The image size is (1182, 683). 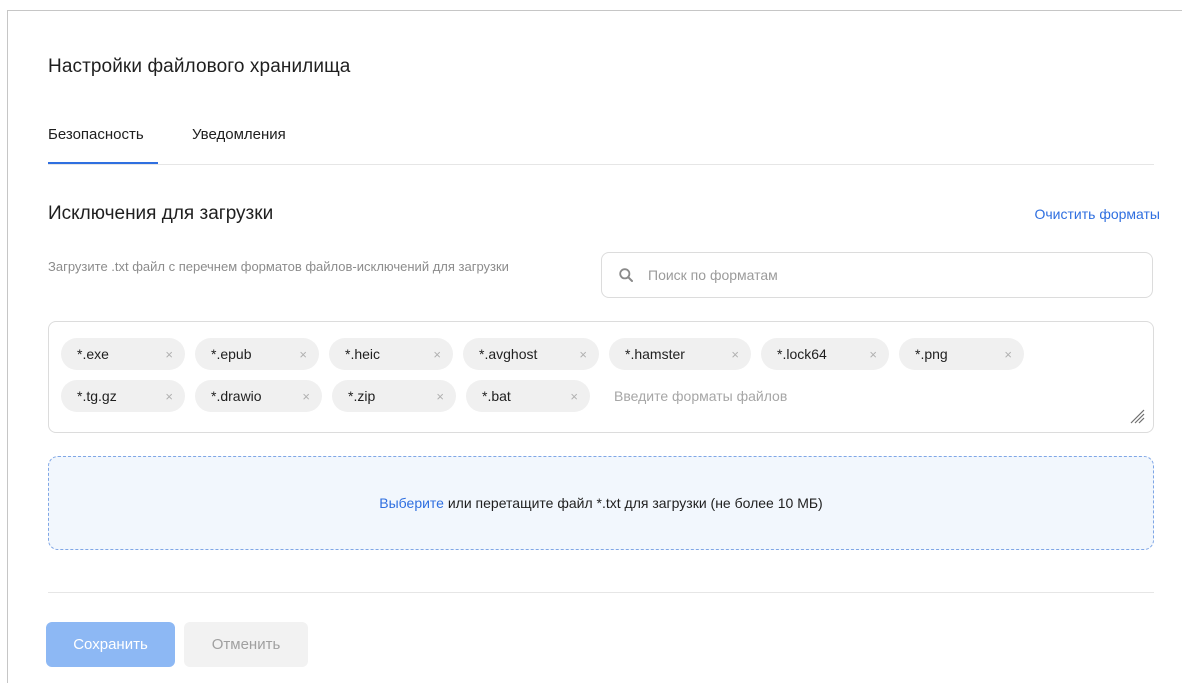 I want to click on format-tag: *.lock64 ×, so click(x=825, y=354).